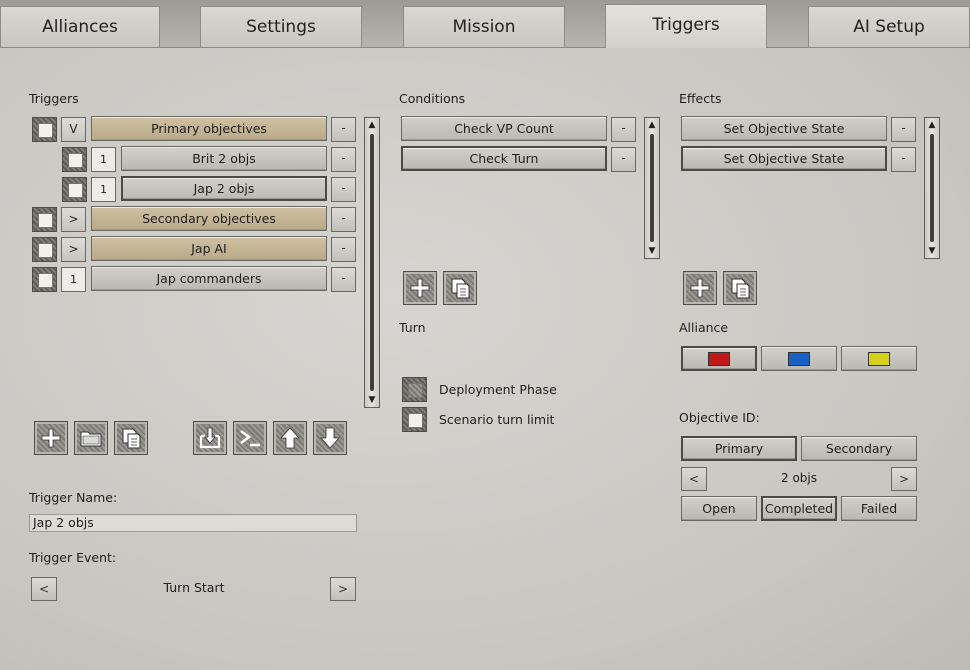  I want to click on tab-settings: Settings, so click(281, 26).